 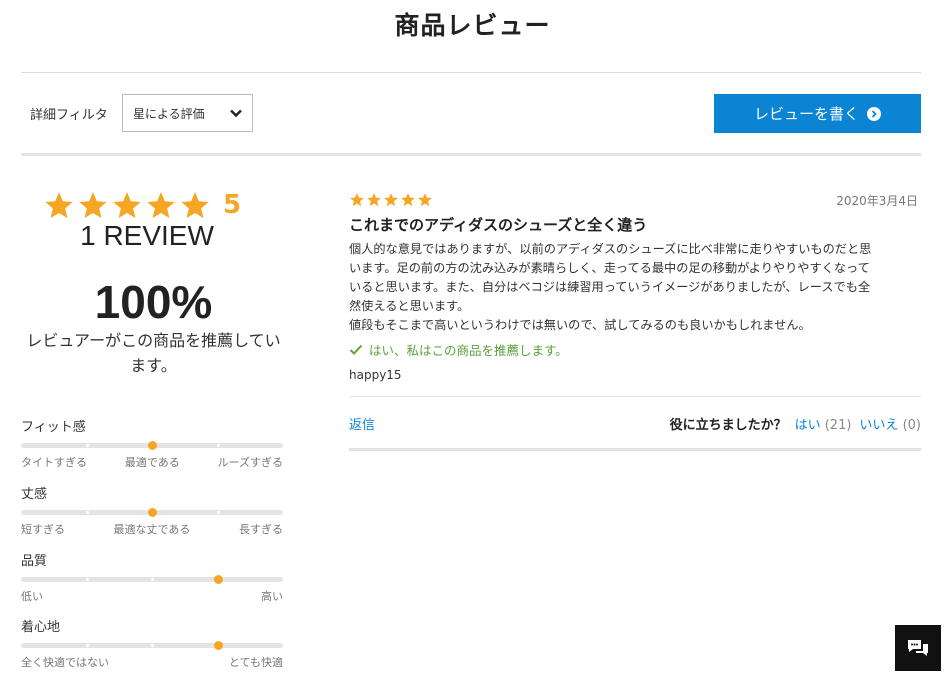 What do you see at coordinates (142, 205) in the screenshot?
I see `summary-rating: 5` at bounding box center [142, 205].